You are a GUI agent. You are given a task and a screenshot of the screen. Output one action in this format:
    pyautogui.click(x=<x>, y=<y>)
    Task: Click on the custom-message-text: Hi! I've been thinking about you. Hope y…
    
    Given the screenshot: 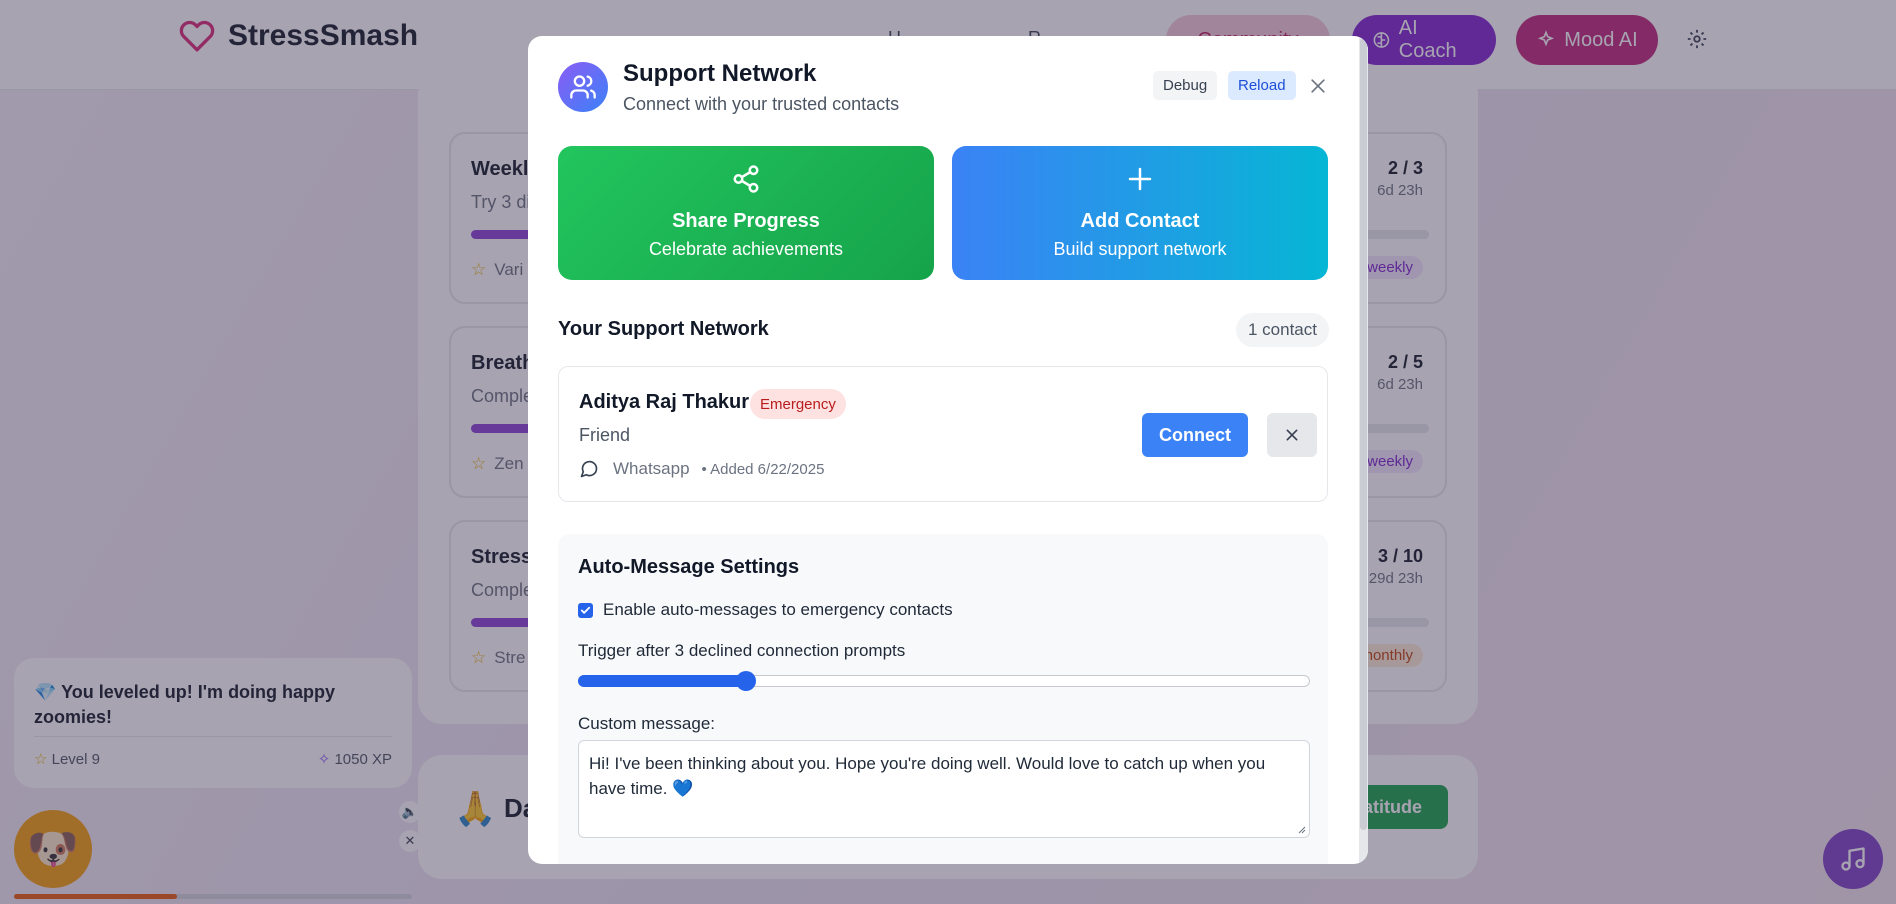 What is the action you would take?
    pyautogui.click(x=927, y=776)
    